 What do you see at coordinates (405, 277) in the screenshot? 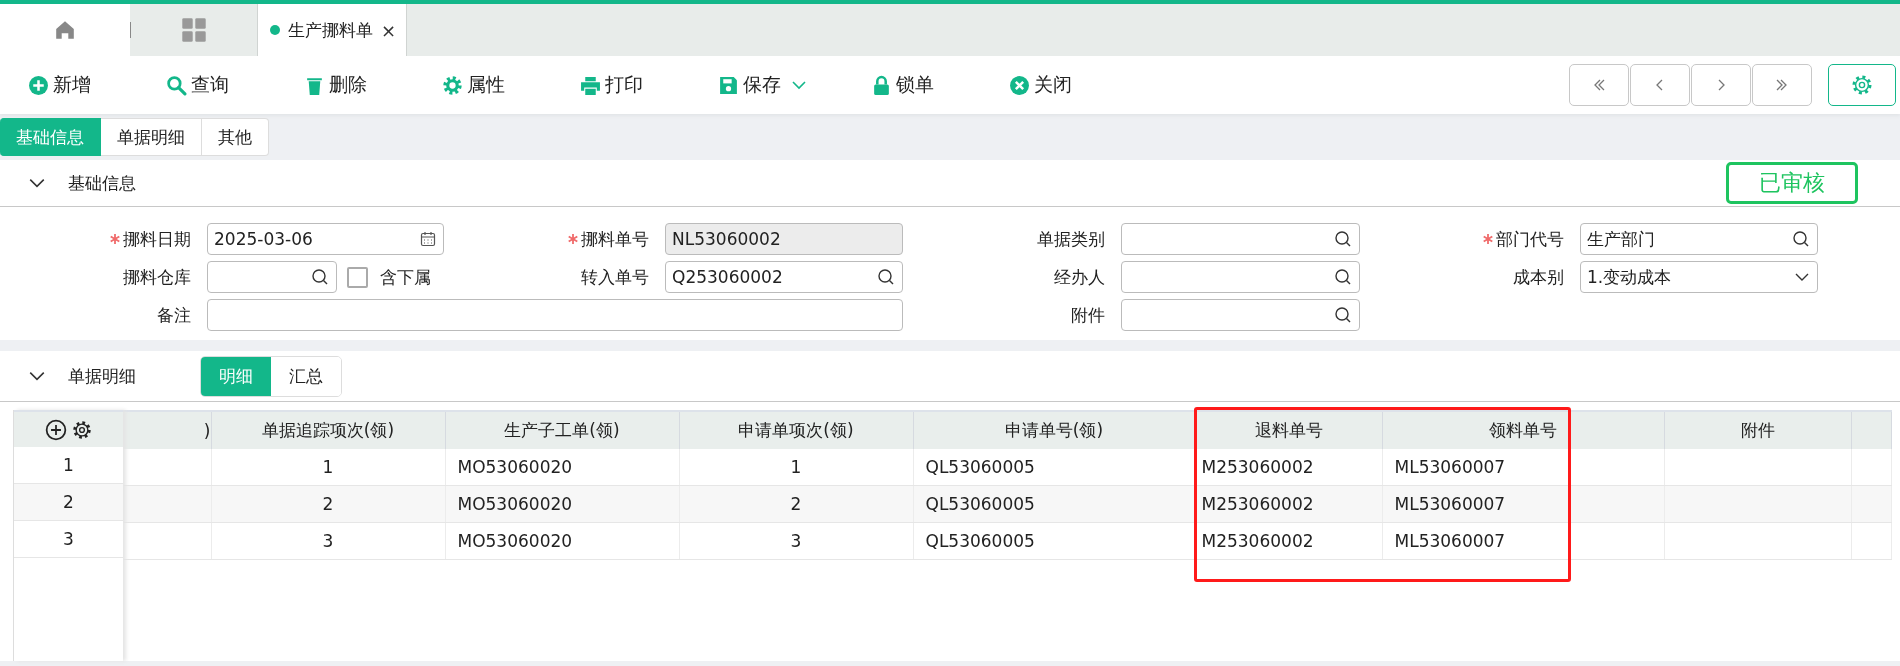
I see `checkbox-label: 含下属` at bounding box center [405, 277].